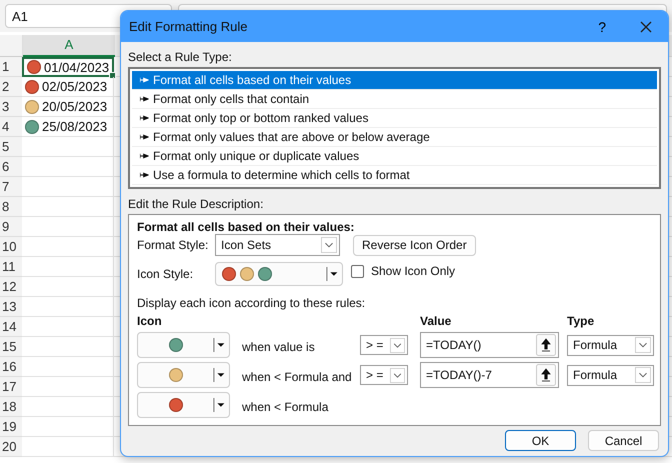 The width and height of the screenshot is (672, 463). I want to click on row-header: 6, so click(11, 167).